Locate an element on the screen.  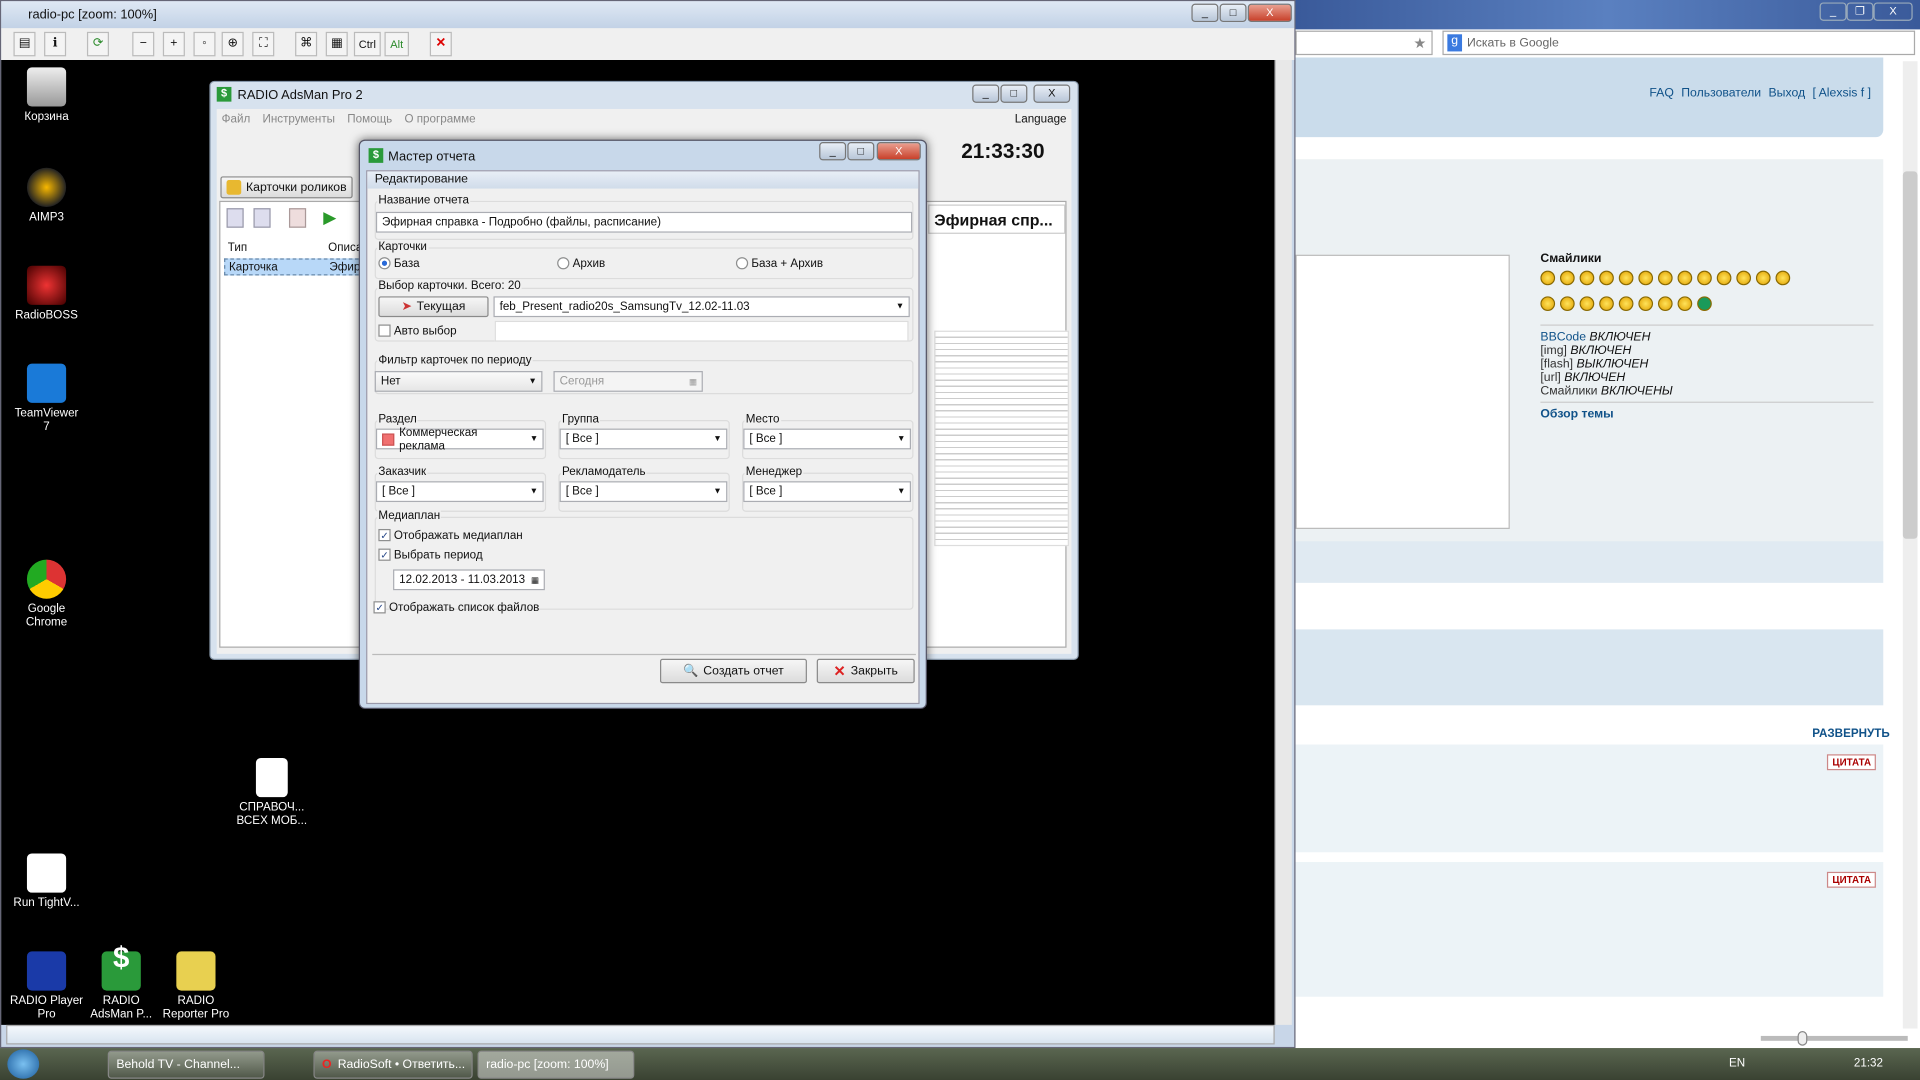
topic-review-link: Обзор темы is located at coordinates (1576, 414).